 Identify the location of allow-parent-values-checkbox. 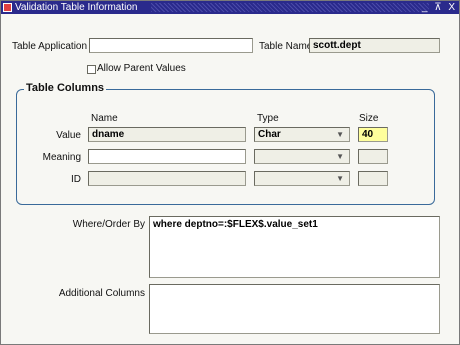
(91, 69).